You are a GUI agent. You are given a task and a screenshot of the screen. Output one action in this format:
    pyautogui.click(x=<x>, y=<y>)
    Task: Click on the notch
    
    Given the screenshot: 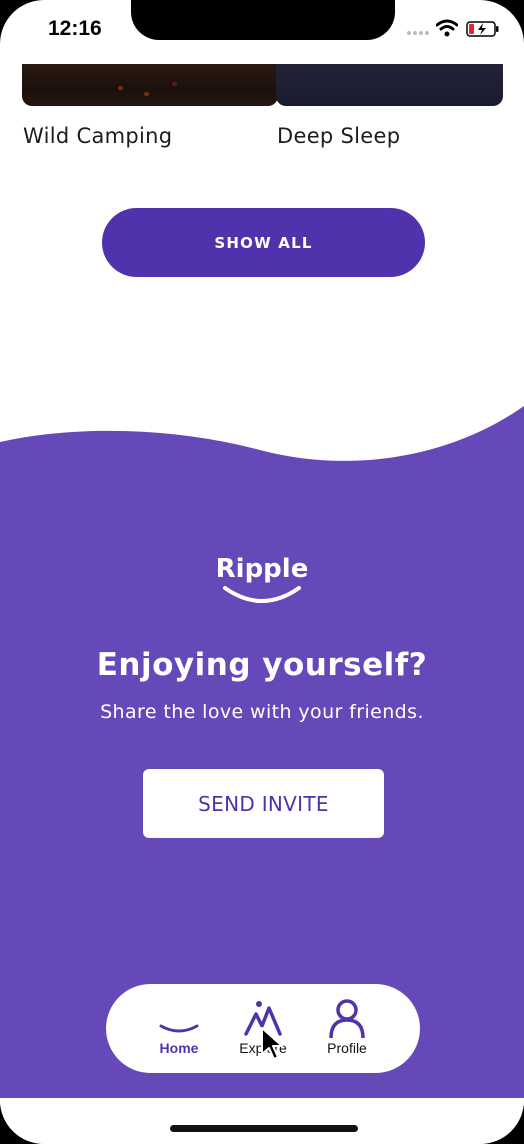 What is the action you would take?
    pyautogui.click(x=263, y=20)
    